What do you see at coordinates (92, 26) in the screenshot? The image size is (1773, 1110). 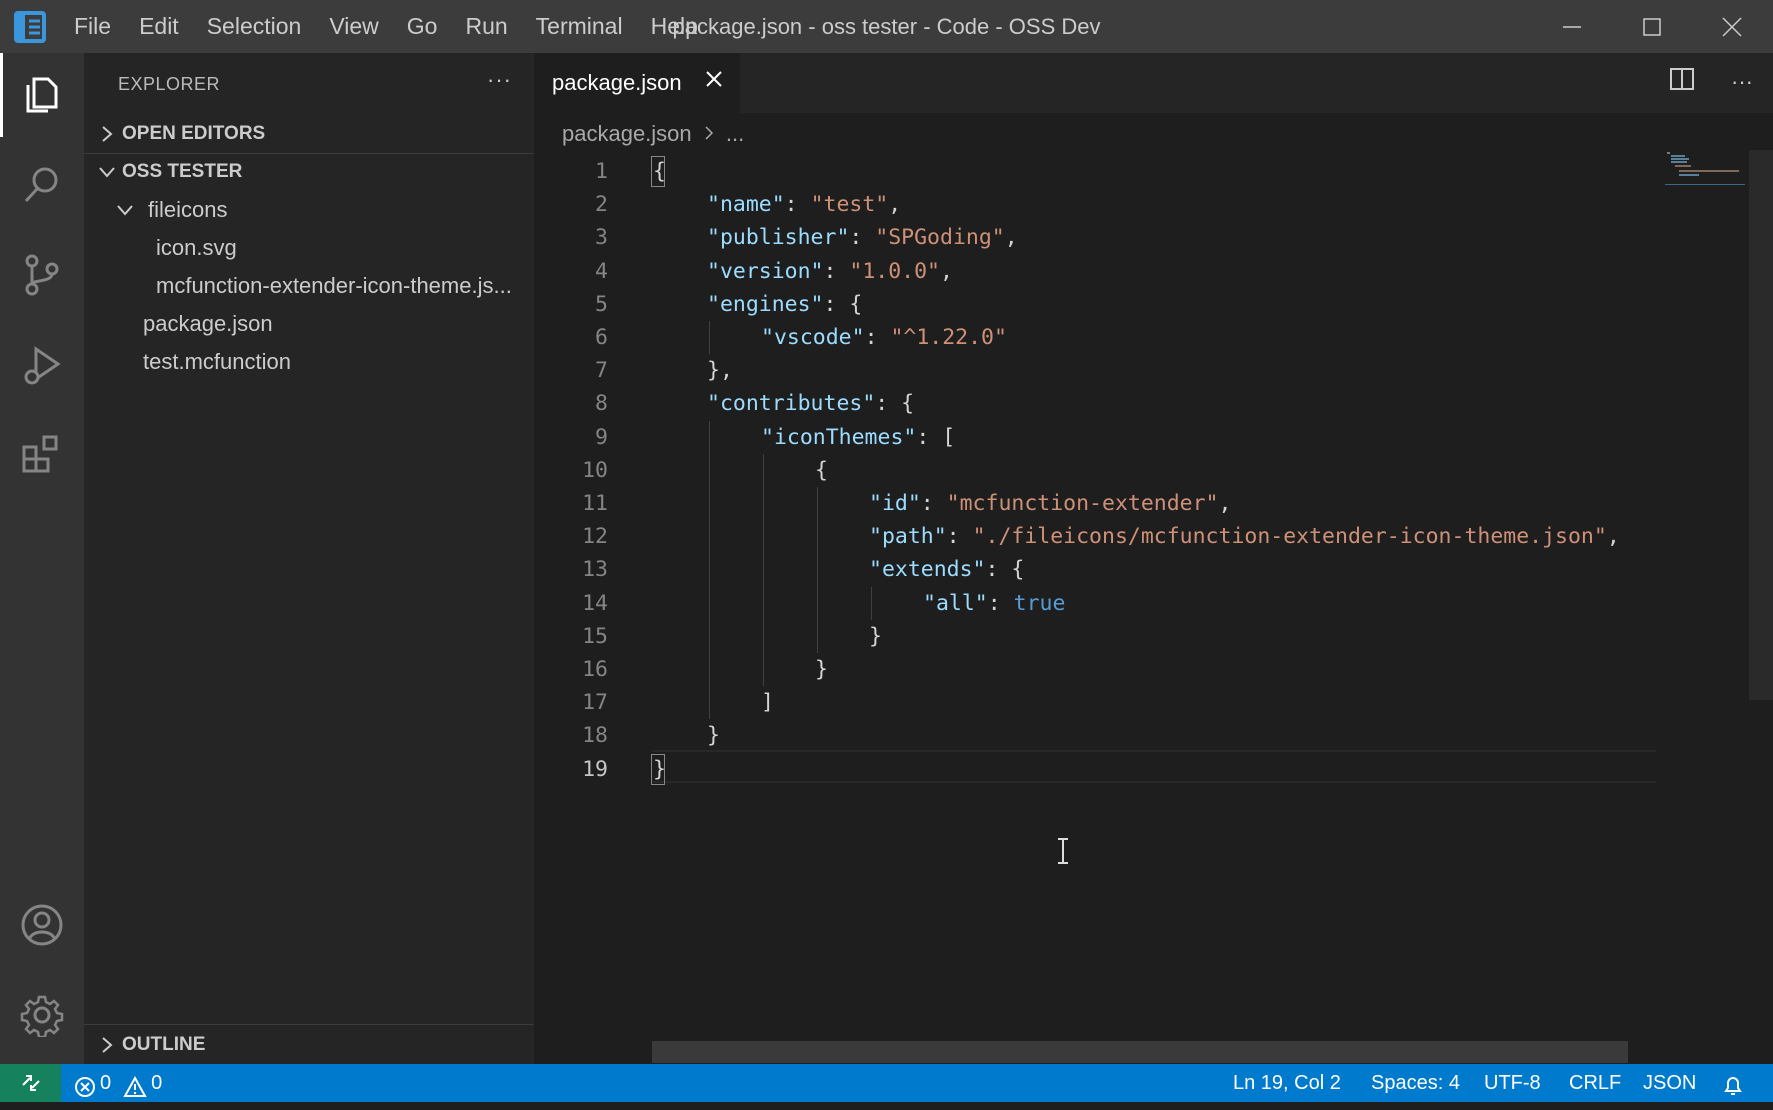 I see `menu-file: File` at bounding box center [92, 26].